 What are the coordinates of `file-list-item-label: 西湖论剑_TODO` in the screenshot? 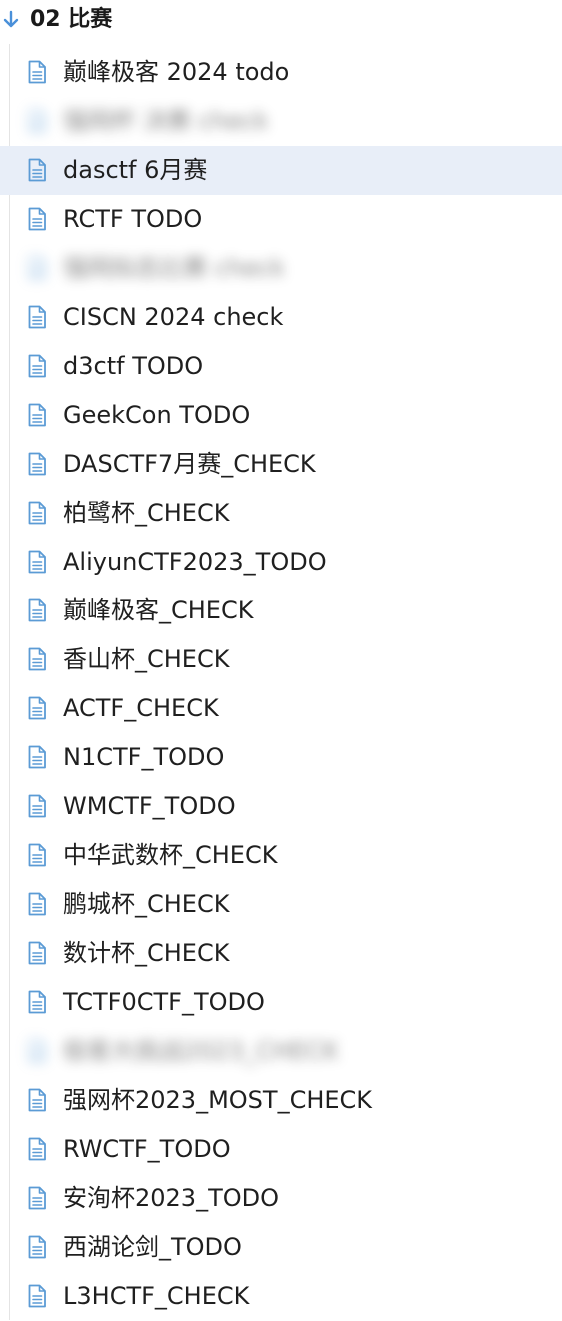 It's located at (152, 1246).